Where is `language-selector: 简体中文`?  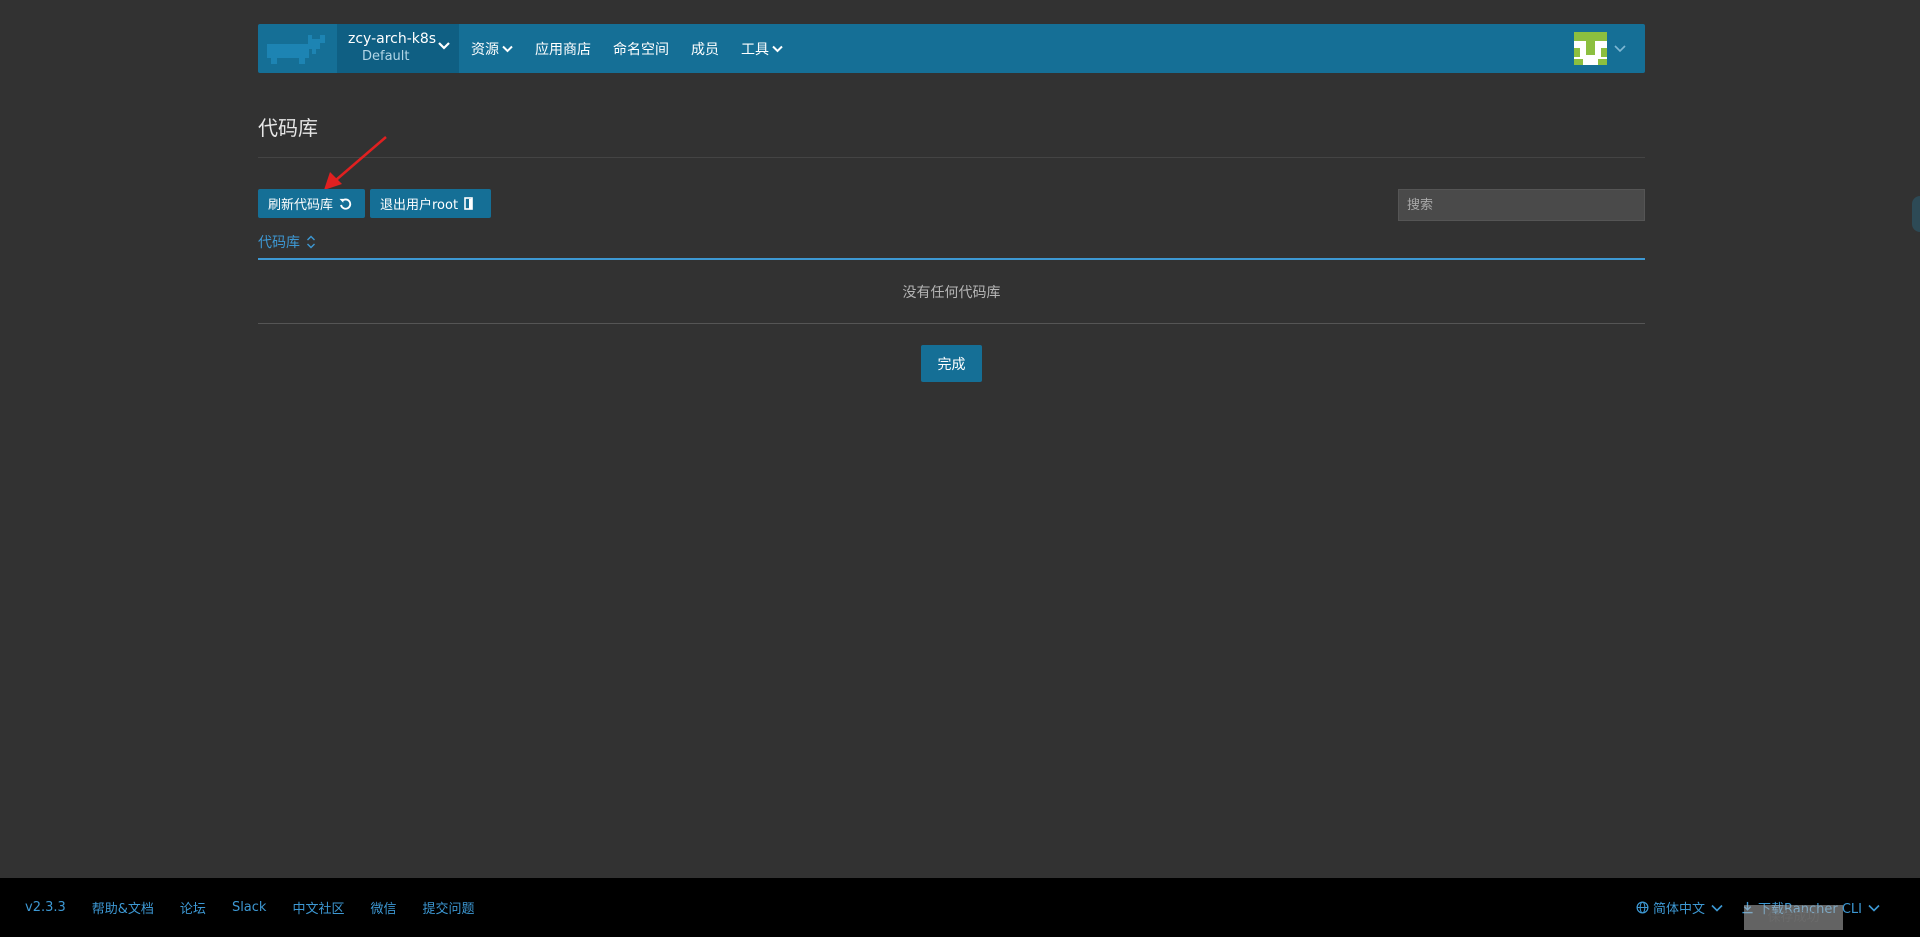 language-selector: 简体中文 is located at coordinates (1679, 907).